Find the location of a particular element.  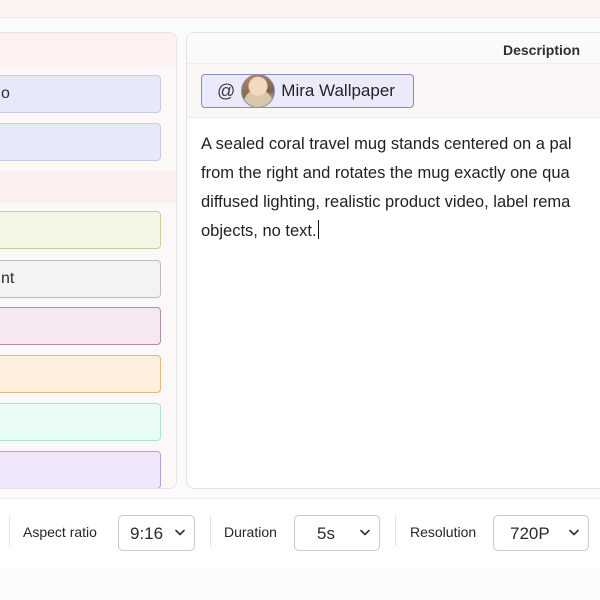

section-divider is located at coordinates (88, 187).